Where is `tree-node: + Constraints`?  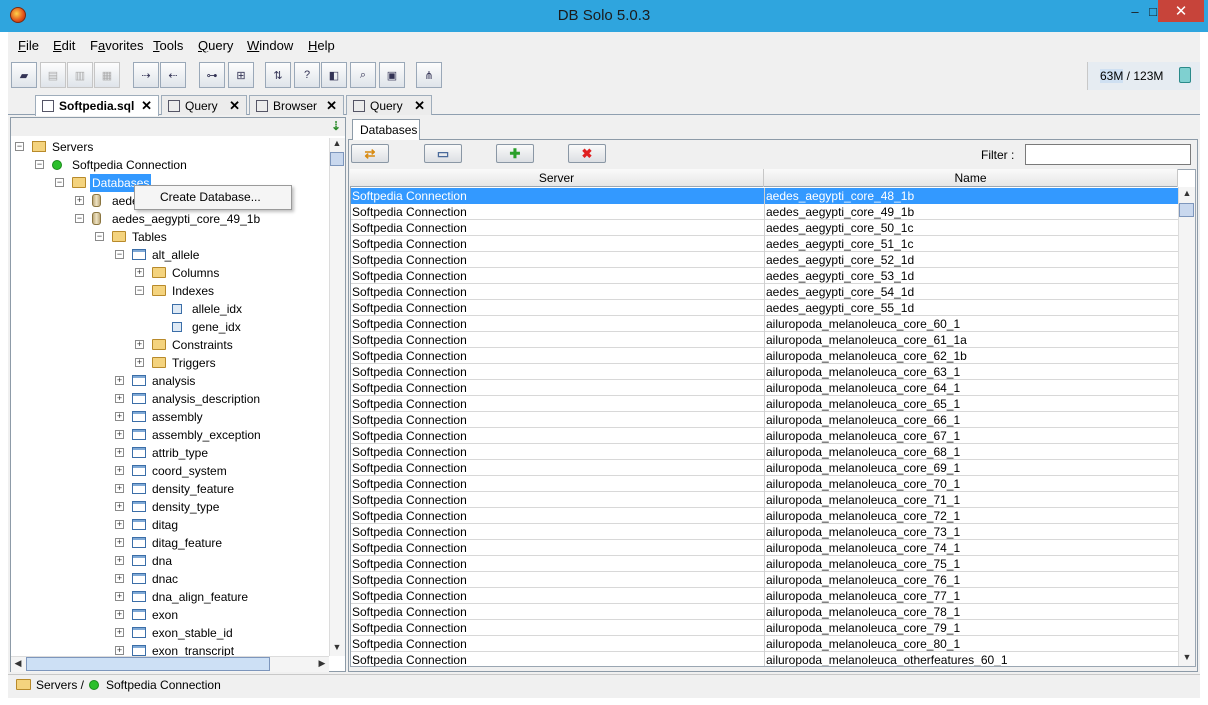 tree-node: + Constraints is located at coordinates (170, 345).